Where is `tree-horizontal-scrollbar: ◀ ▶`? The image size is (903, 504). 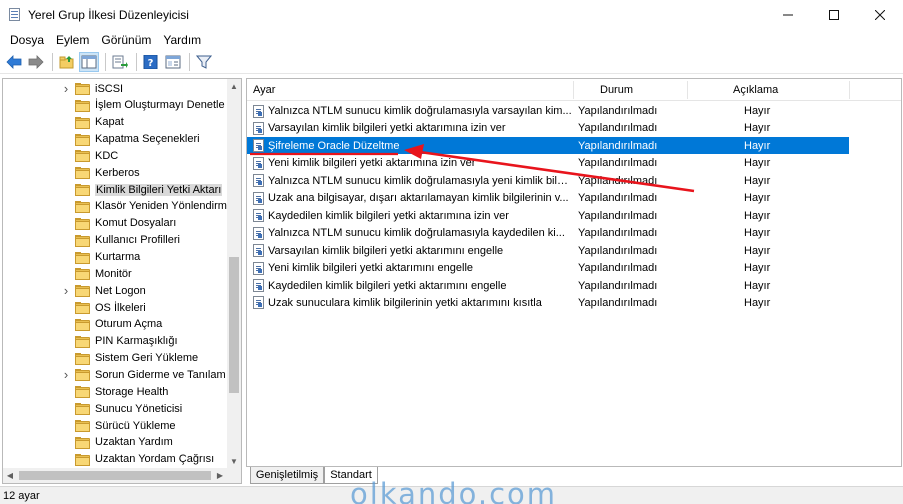 tree-horizontal-scrollbar: ◀ ▶ is located at coordinates (122, 475).